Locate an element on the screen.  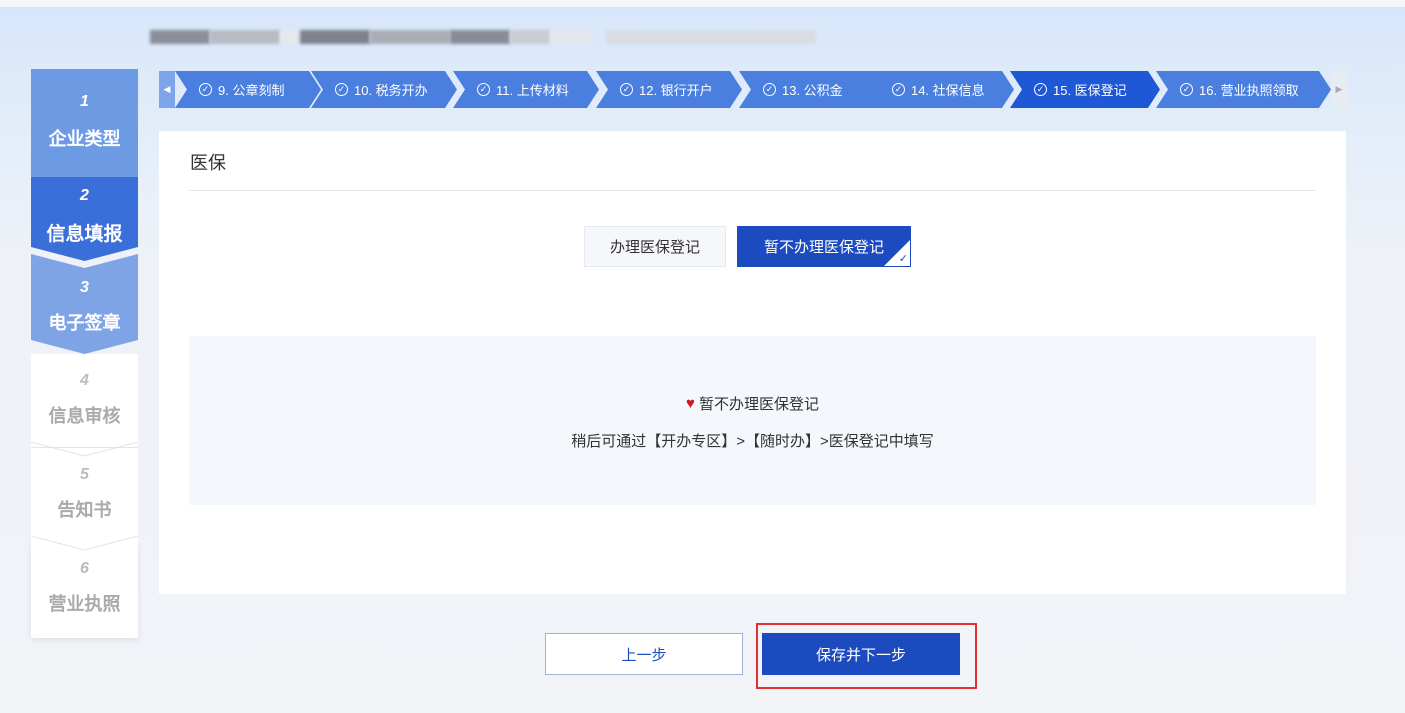
scroll-left-arrow-icon: ◀ is located at coordinates (167, 89).